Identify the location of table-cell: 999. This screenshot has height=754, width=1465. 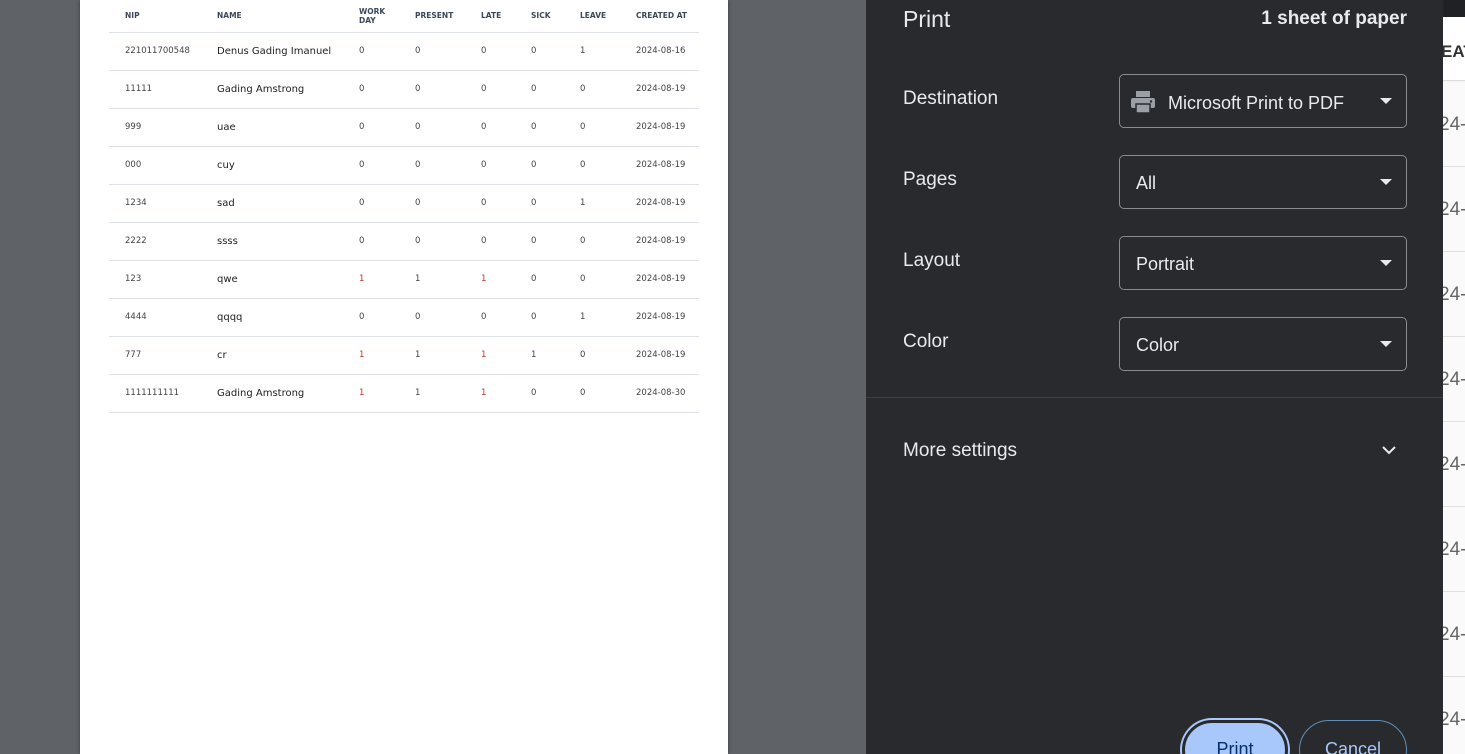
(155, 126).